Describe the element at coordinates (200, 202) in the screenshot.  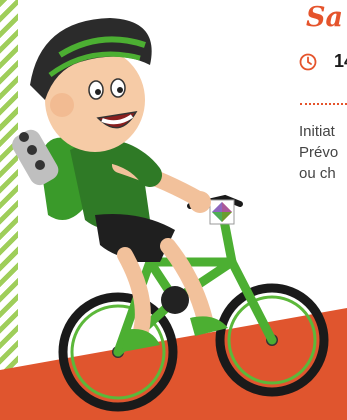
I see `hand` at that location.